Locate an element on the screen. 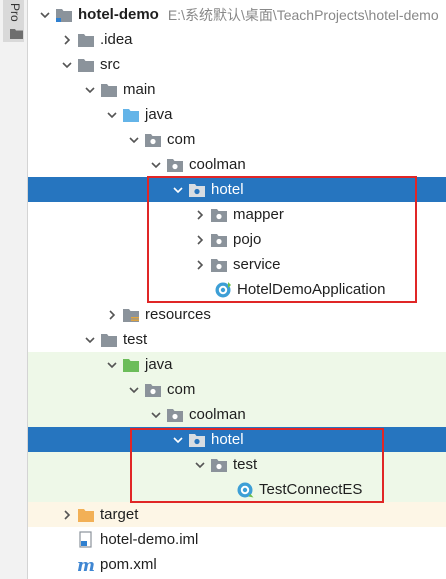  tree-row-label: service is located at coordinates (257, 264).